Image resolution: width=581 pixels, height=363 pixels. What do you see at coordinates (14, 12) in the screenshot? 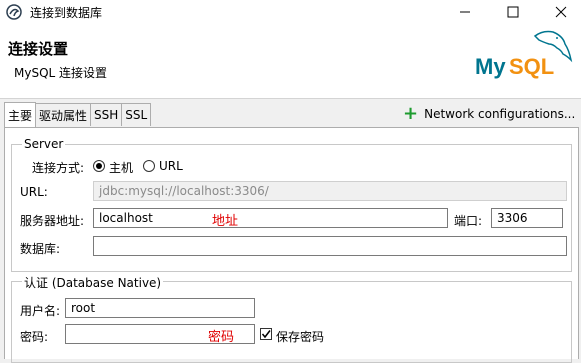
I see `app-icon` at bounding box center [14, 12].